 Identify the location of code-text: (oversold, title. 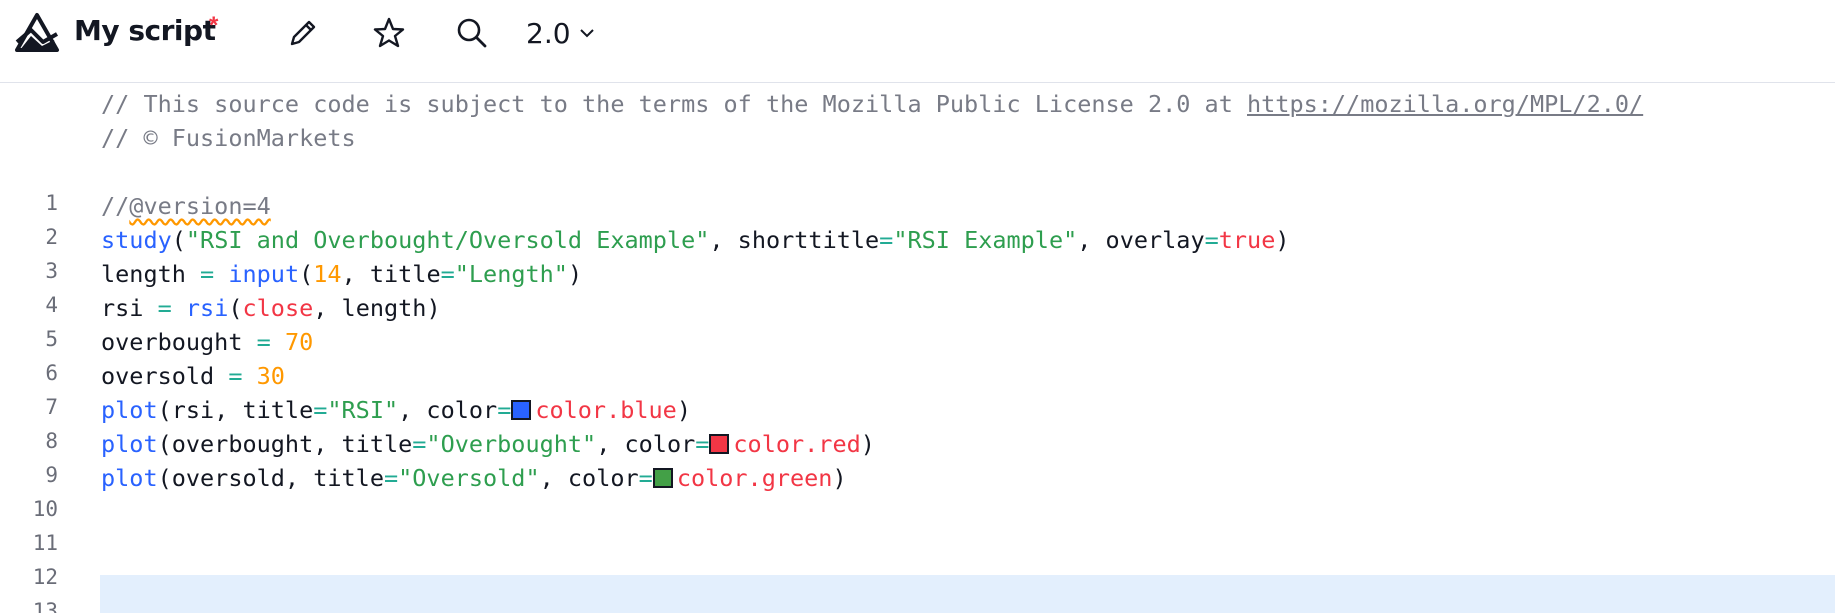
(270, 478).